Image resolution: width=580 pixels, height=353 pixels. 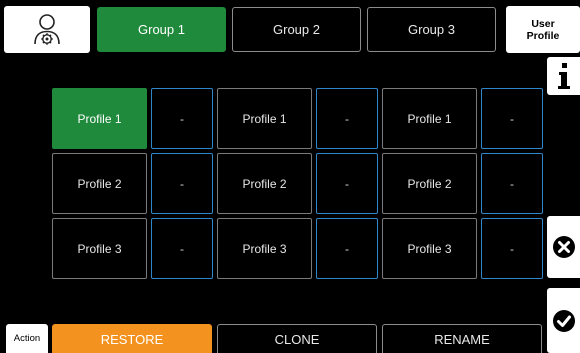 I want to click on cancel-button, so click(x=563, y=247).